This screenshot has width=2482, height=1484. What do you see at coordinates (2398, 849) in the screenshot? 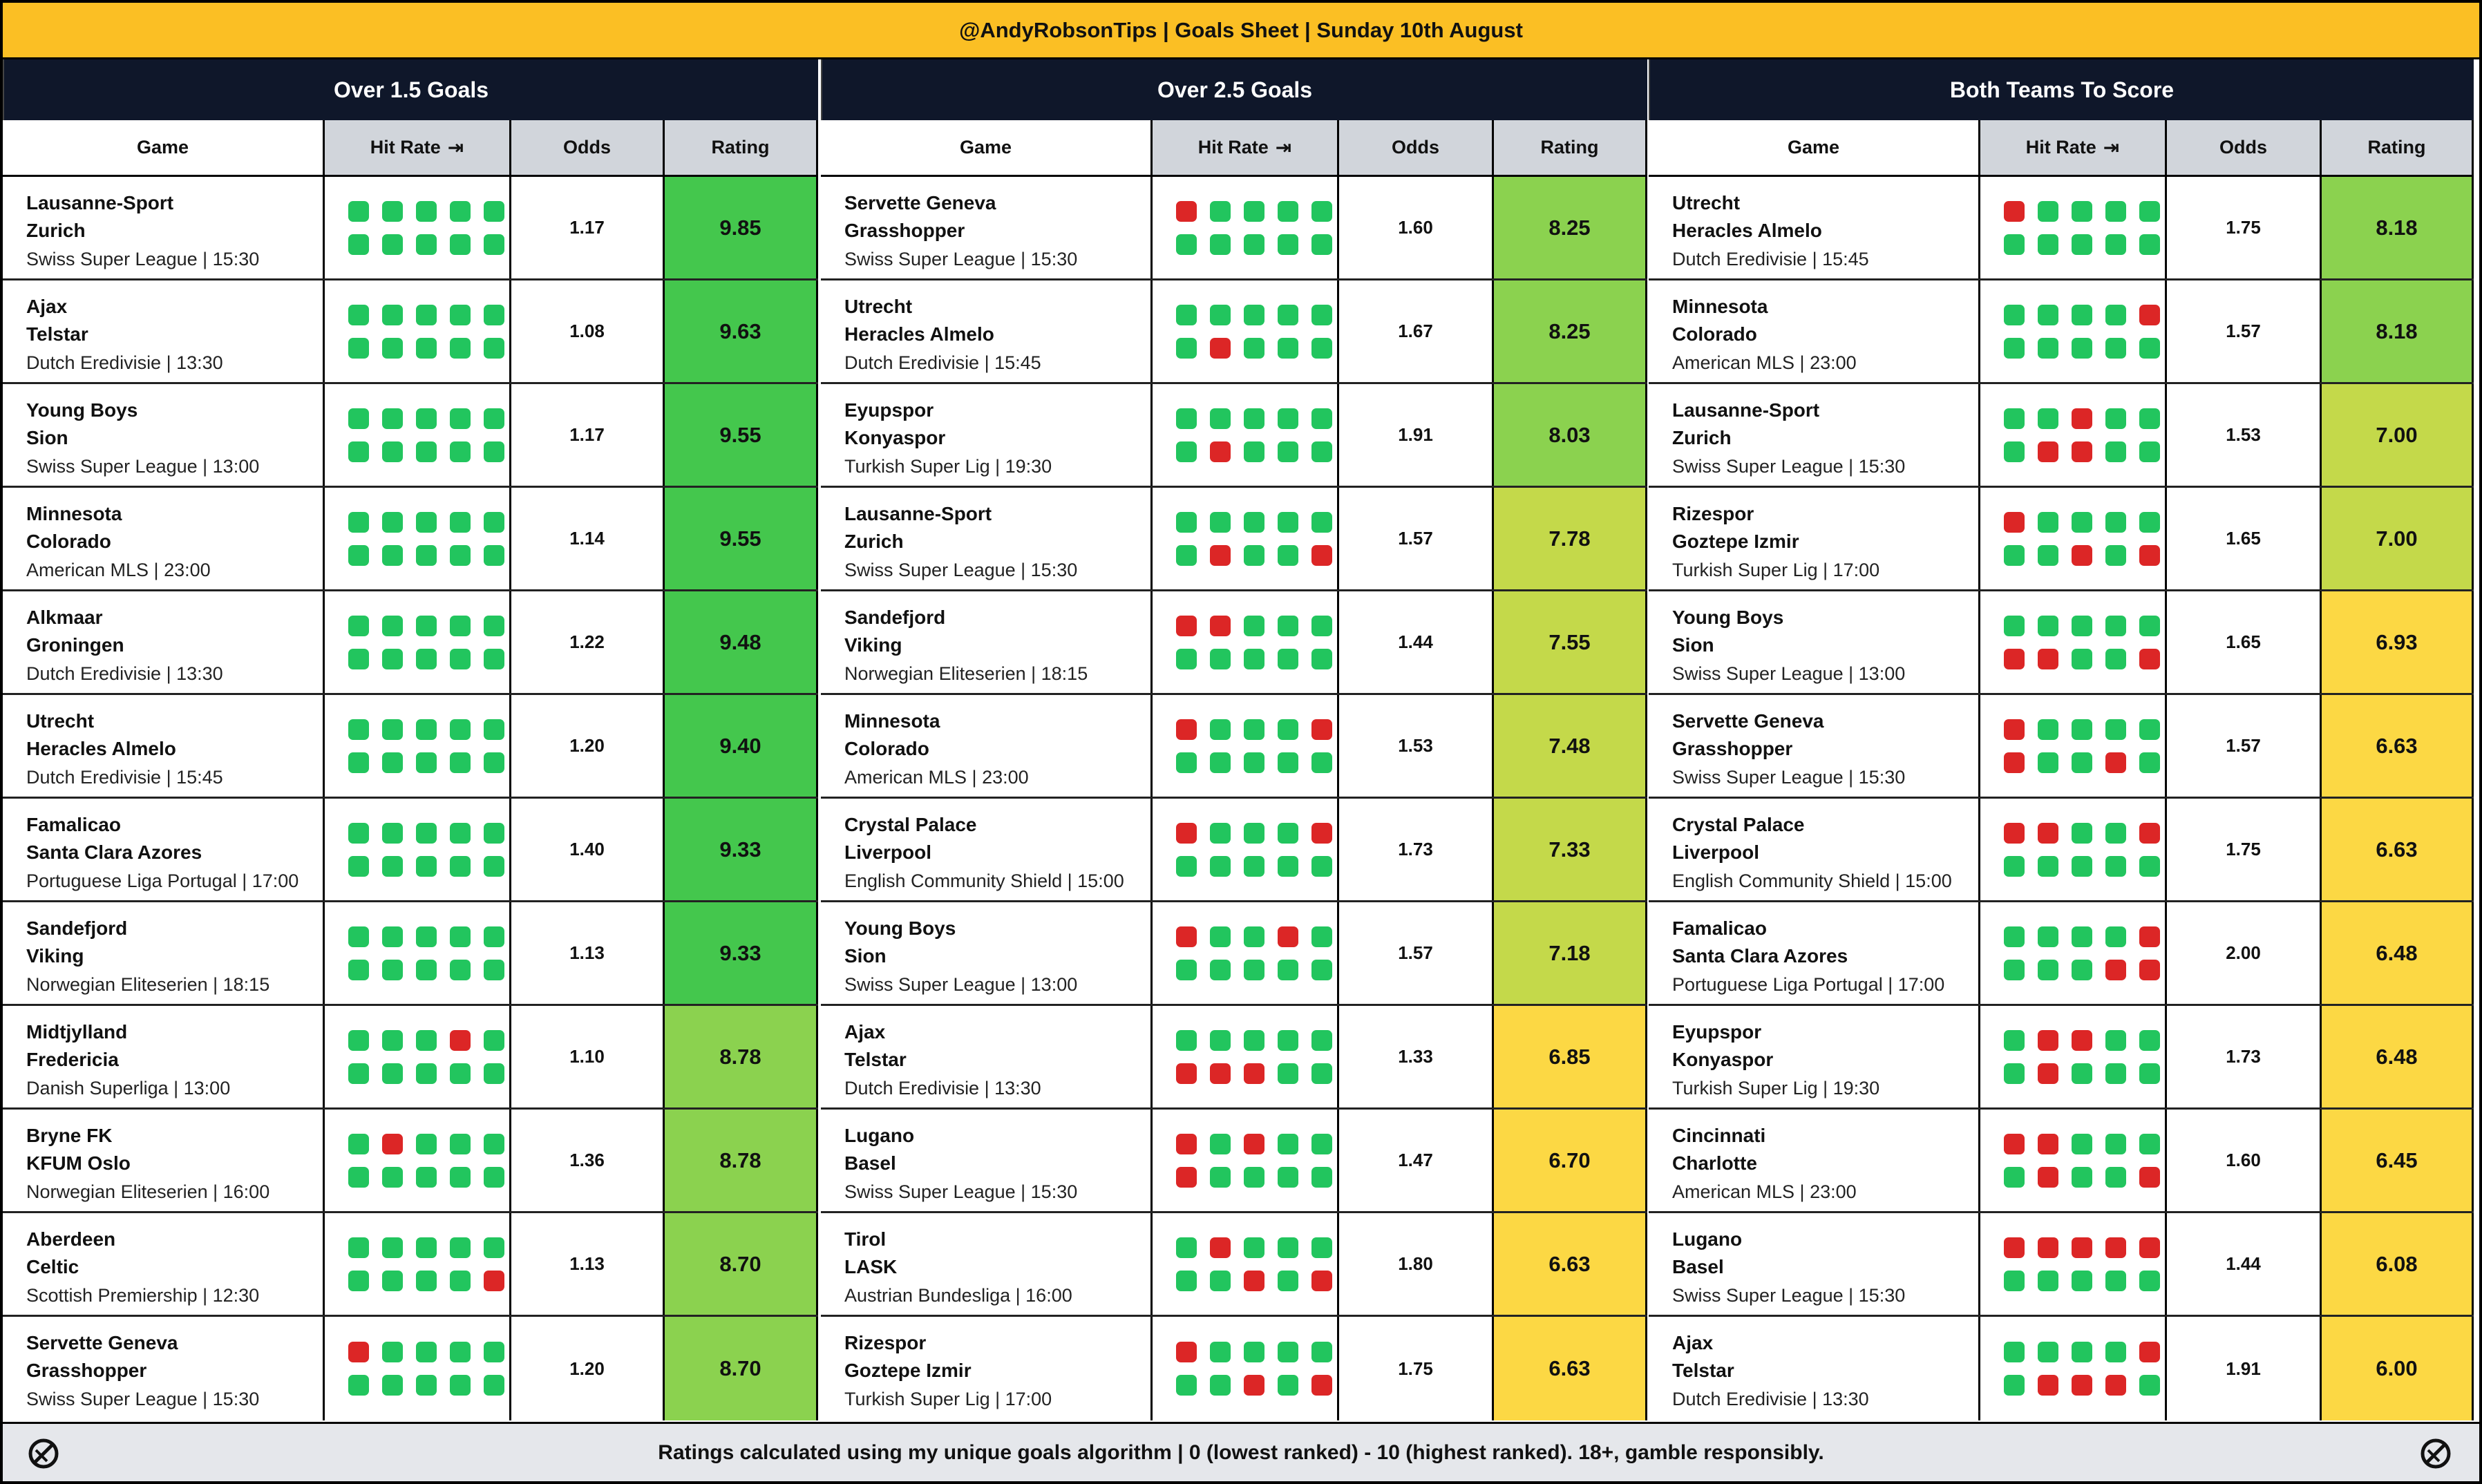
I see `rating-value: 6.63` at bounding box center [2398, 849].